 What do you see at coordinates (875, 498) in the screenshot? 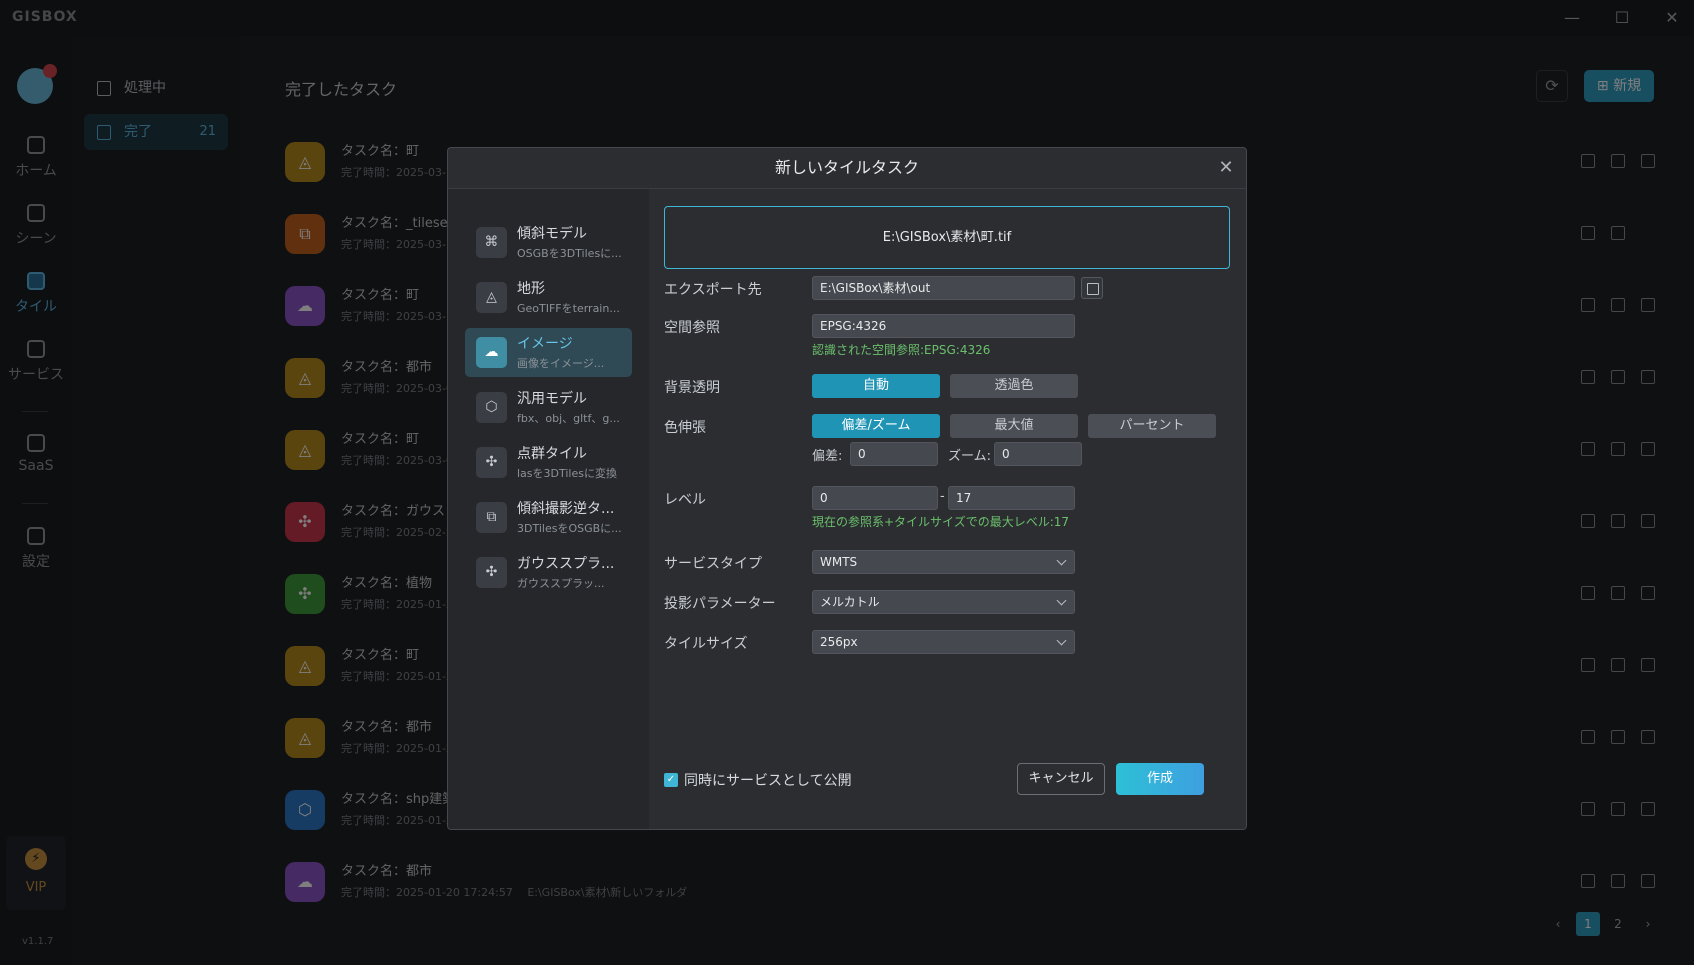
I see `level-min-input: 0` at bounding box center [875, 498].